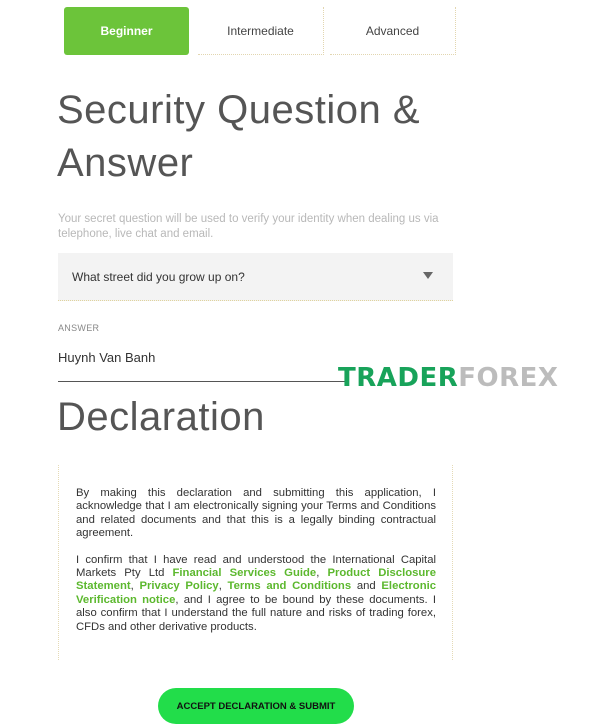 The image size is (600, 727). Describe the element at coordinates (256, 706) in the screenshot. I see `accept-declaration-submit-button: ACCEPT DECLARATION & SUBMIT` at that location.